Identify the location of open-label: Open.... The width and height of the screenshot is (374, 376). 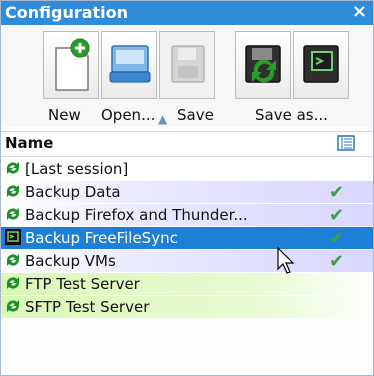
(128, 115).